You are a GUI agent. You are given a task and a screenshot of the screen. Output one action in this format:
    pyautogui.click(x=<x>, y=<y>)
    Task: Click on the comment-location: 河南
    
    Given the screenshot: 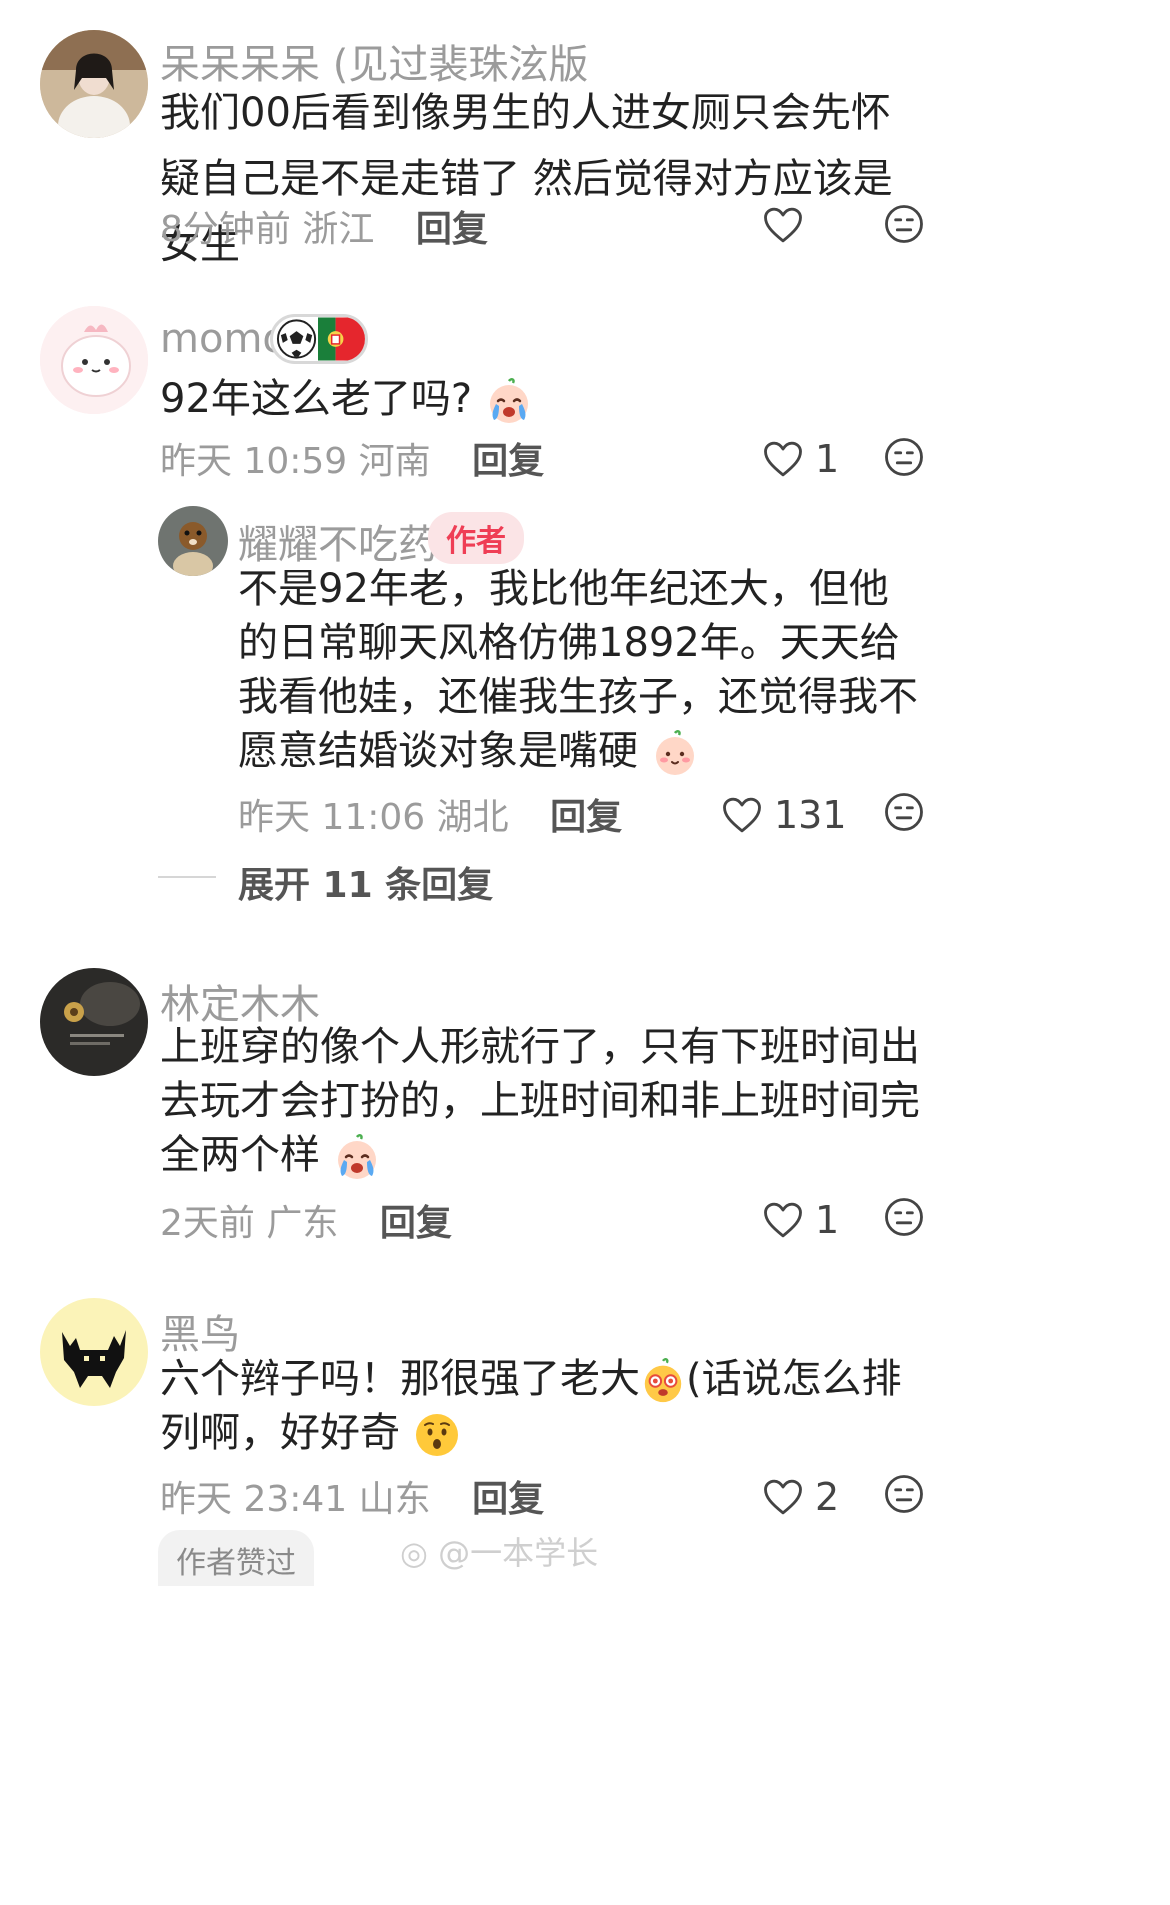 What is the action you would take?
    pyautogui.click(x=394, y=461)
    